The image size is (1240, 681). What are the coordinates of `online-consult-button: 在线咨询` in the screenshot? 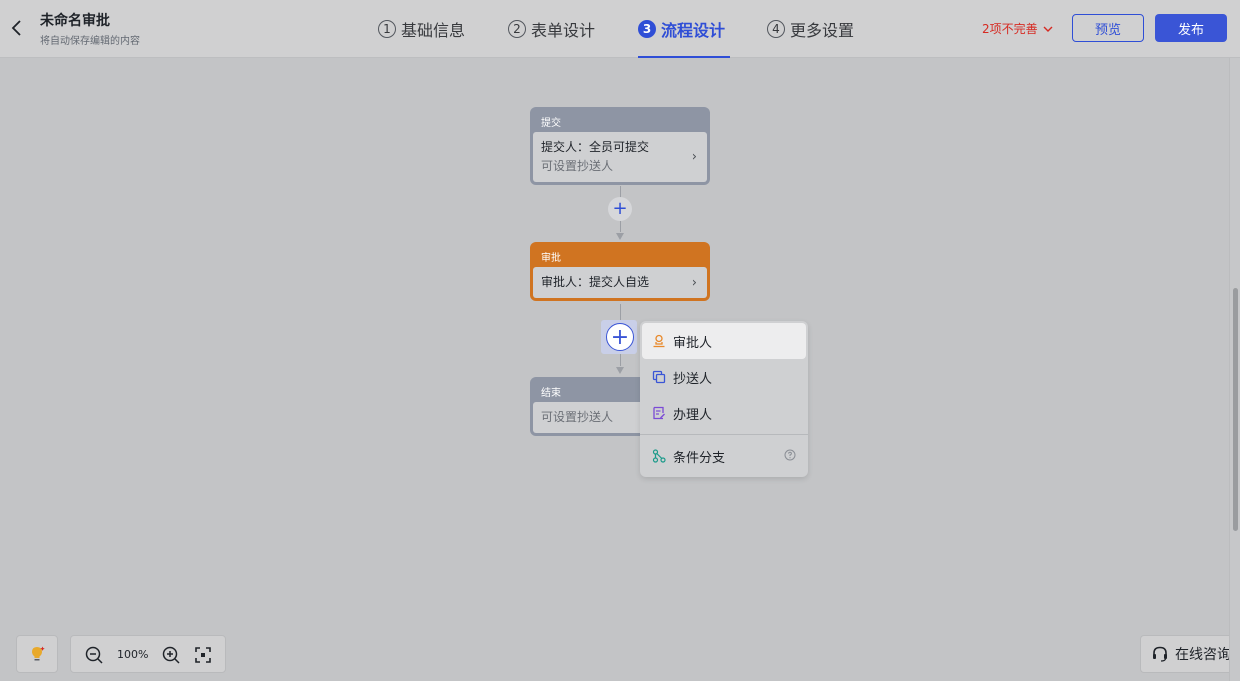 It's located at (1190, 654).